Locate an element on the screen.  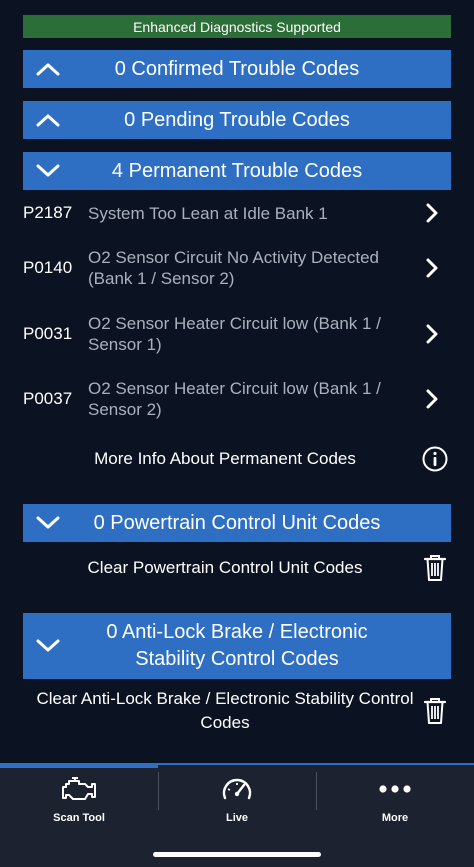
more-info-permanent-codes: More Info About Permanent Codes is located at coordinates (237, 459).